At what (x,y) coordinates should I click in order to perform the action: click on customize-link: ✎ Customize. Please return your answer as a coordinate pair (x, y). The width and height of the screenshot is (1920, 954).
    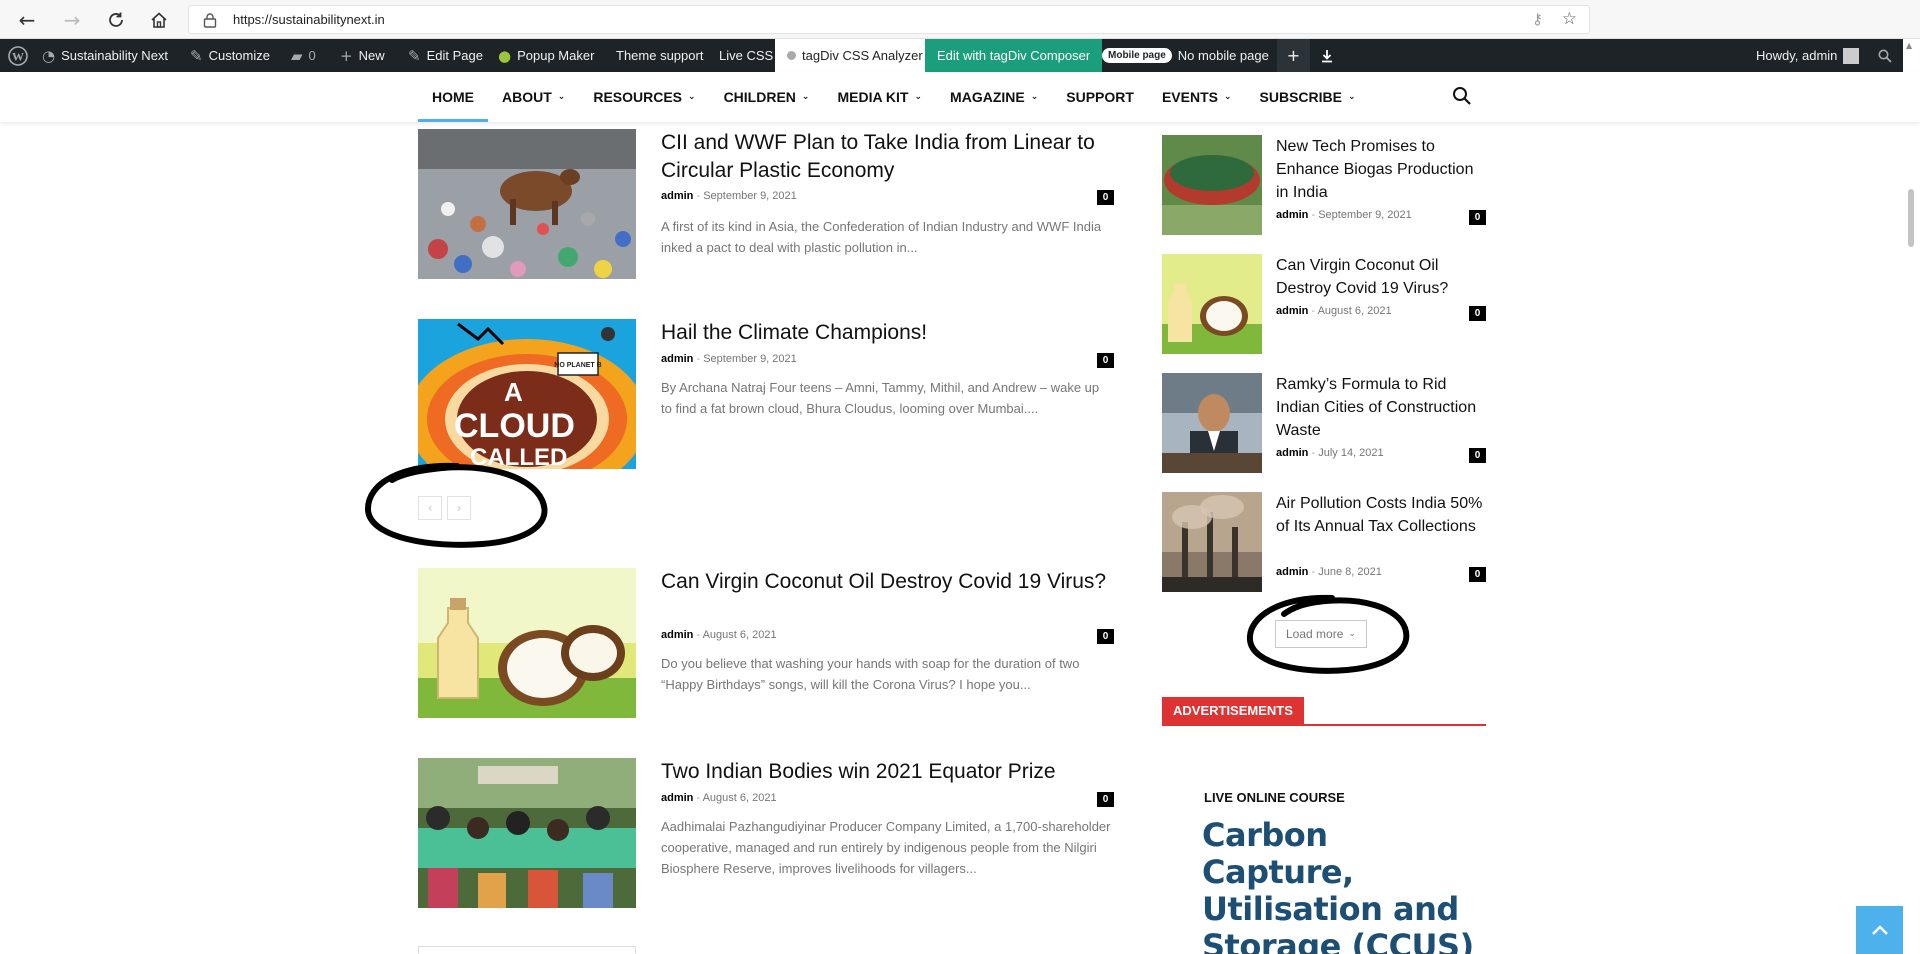
    Looking at the image, I should click on (230, 55).